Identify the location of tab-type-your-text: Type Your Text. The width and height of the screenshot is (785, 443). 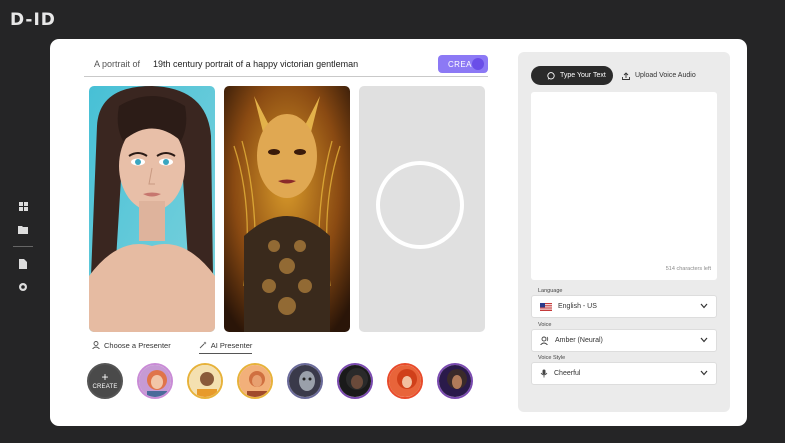
(572, 75).